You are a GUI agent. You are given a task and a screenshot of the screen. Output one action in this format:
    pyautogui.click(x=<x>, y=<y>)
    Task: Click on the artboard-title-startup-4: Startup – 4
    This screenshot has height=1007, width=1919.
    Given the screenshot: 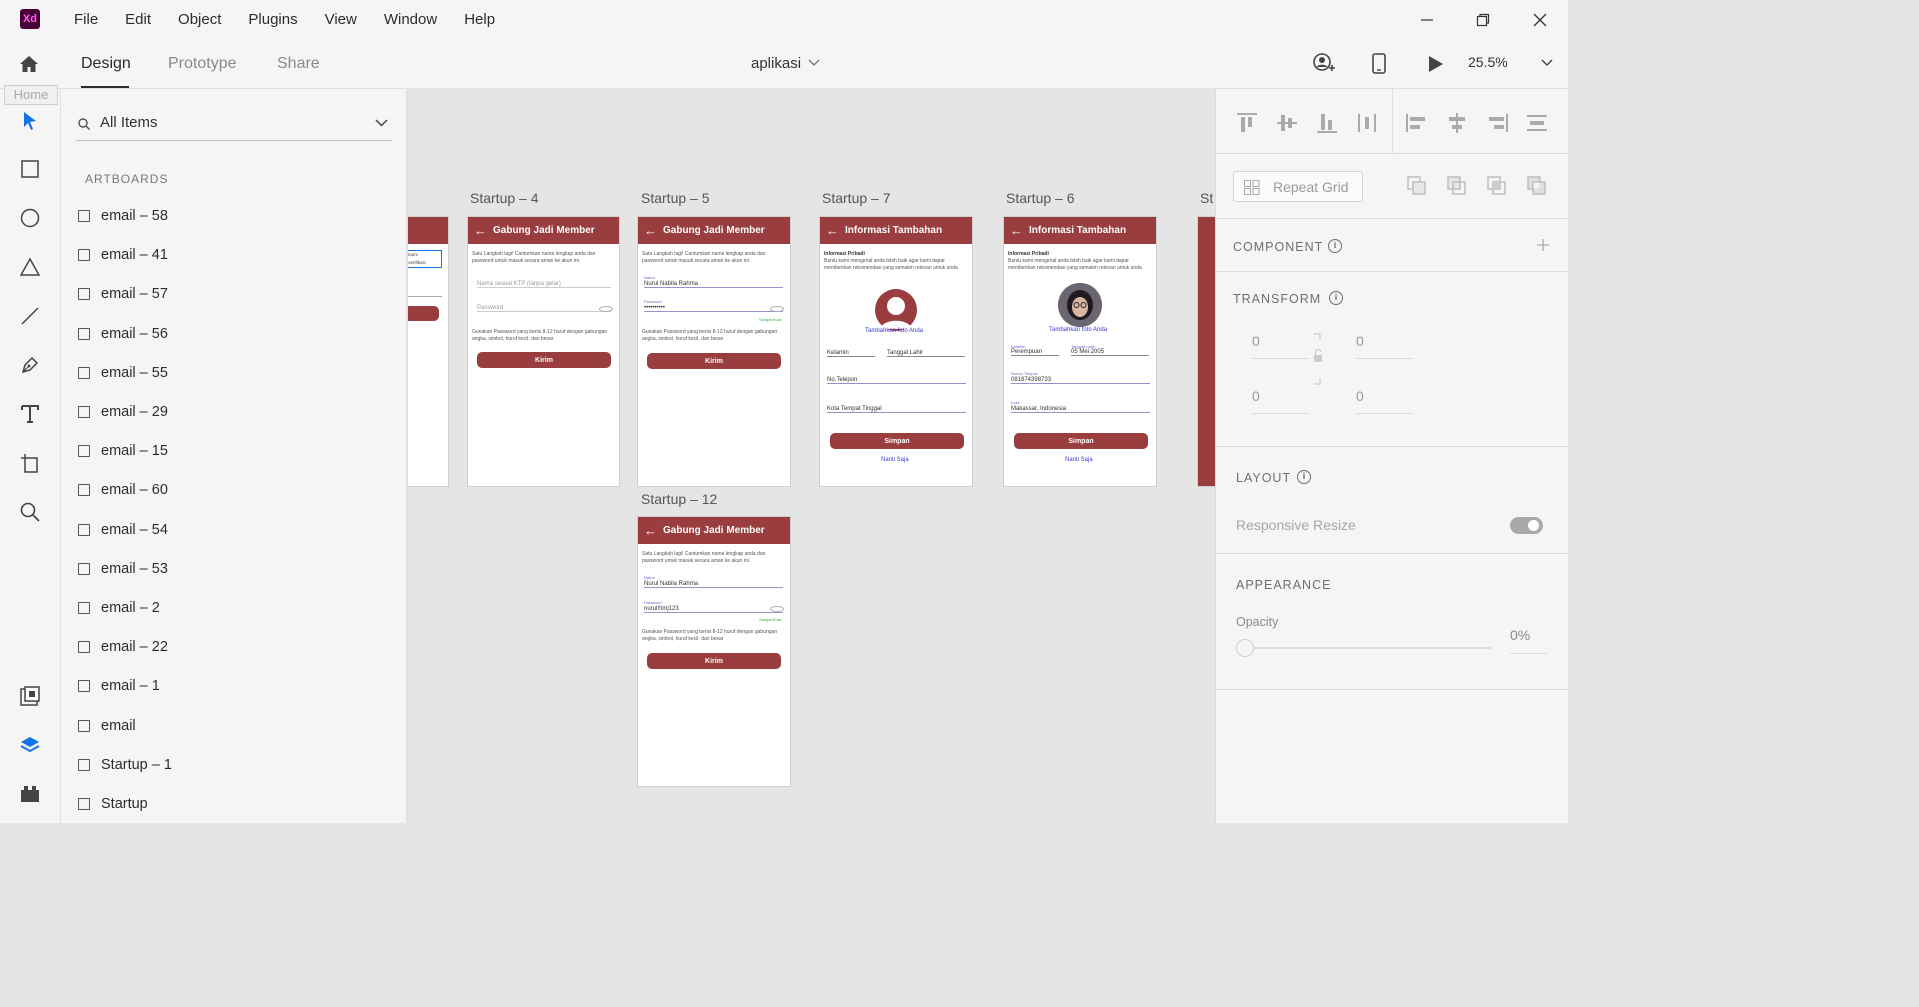 What is the action you would take?
    pyautogui.click(x=504, y=198)
    